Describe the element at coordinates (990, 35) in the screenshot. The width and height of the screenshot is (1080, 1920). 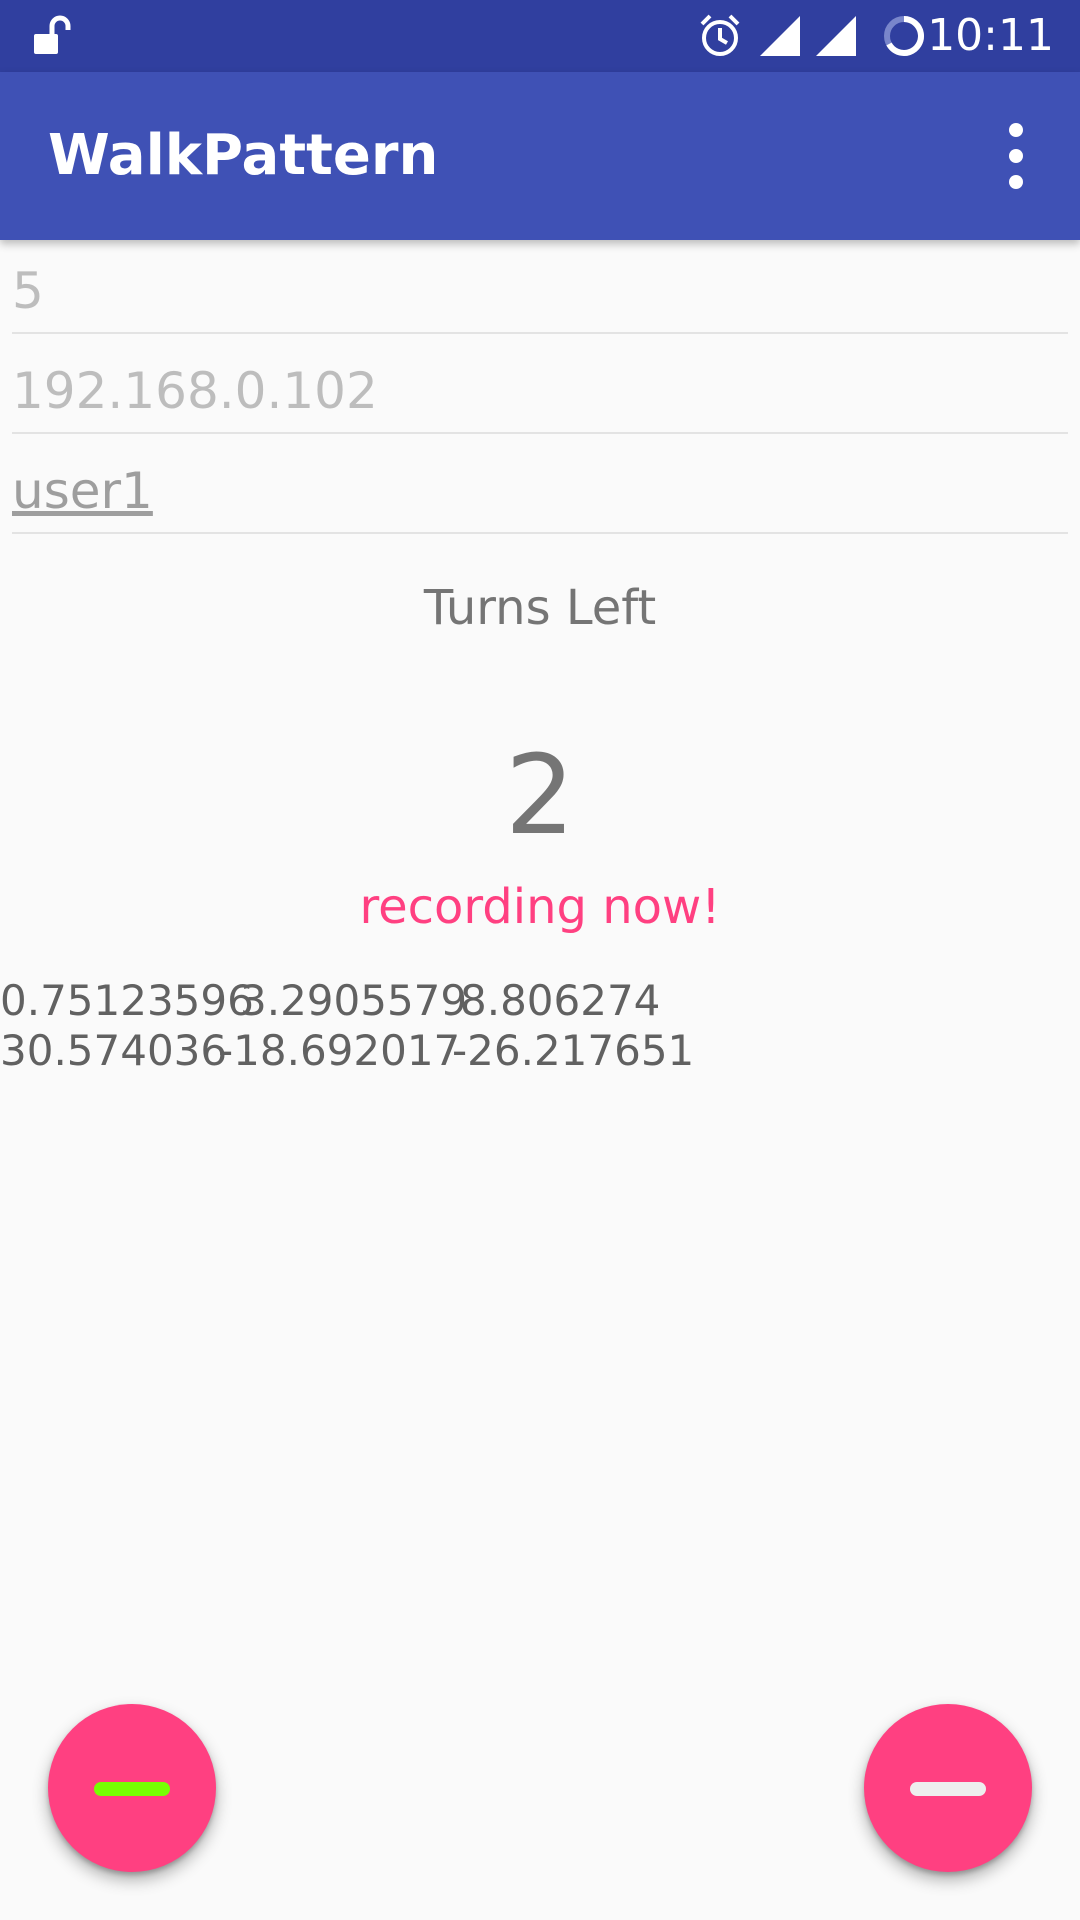
I see `status-time: 10:11` at that location.